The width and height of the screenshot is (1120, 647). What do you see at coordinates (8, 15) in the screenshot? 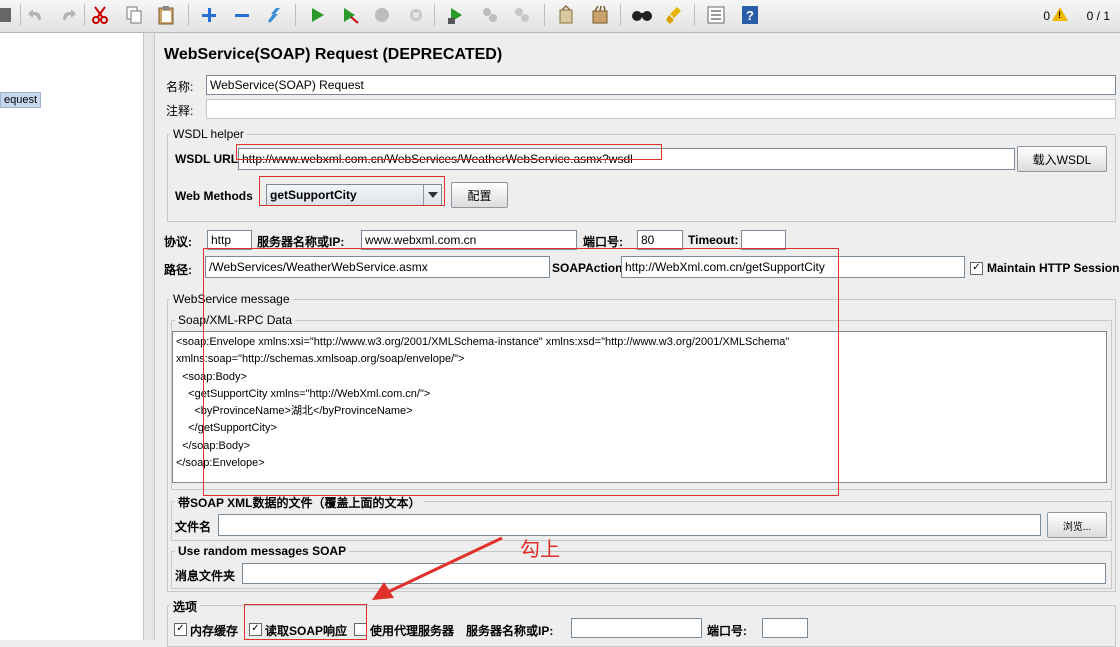
I see `templates-icon` at bounding box center [8, 15].